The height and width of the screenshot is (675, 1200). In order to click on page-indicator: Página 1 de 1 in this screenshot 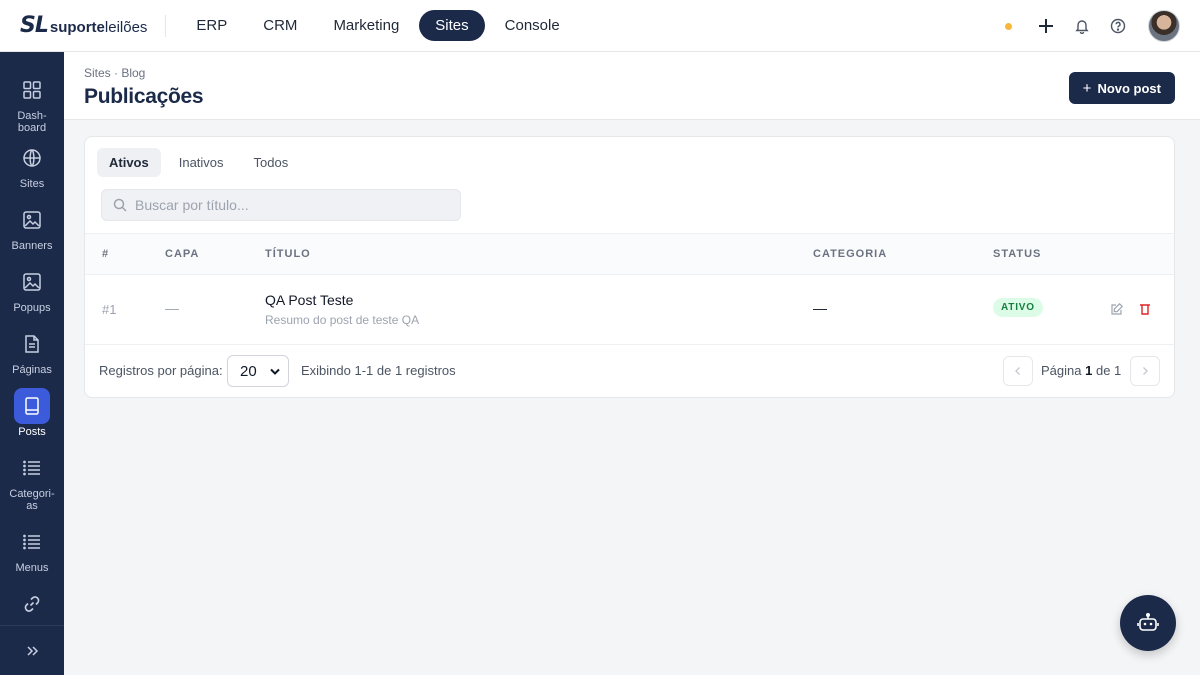, I will do `click(1081, 370)`.